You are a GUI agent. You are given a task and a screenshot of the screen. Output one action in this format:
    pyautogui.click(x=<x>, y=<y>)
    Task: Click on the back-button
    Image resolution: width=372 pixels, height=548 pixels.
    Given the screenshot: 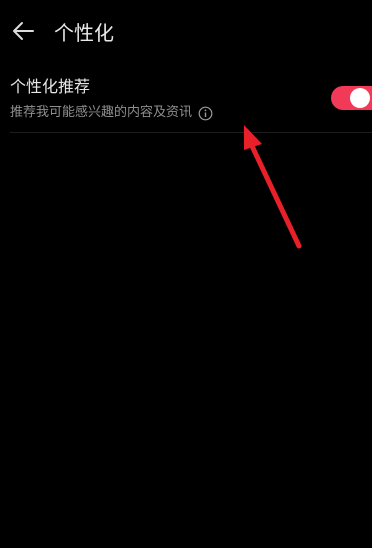 What is the action you would take?
    pyautogui.click(x=23, y=33)
    